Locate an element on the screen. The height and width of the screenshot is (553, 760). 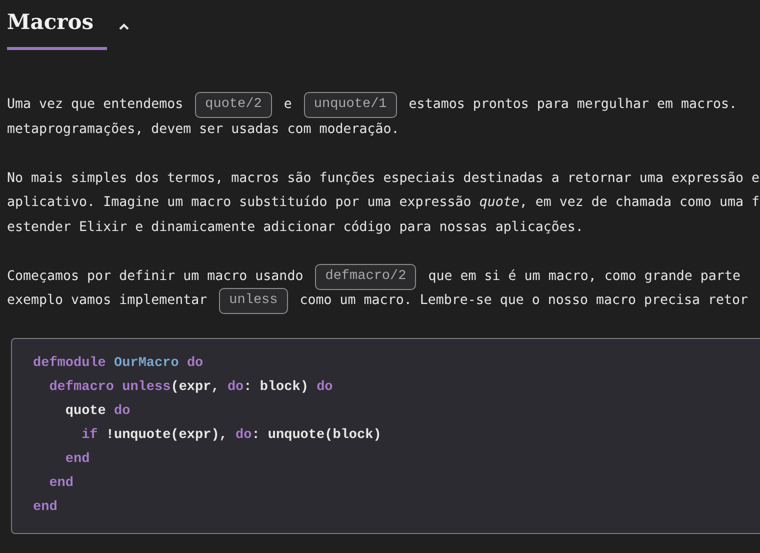
code-line: quote do is located at coordinates (97, 412).